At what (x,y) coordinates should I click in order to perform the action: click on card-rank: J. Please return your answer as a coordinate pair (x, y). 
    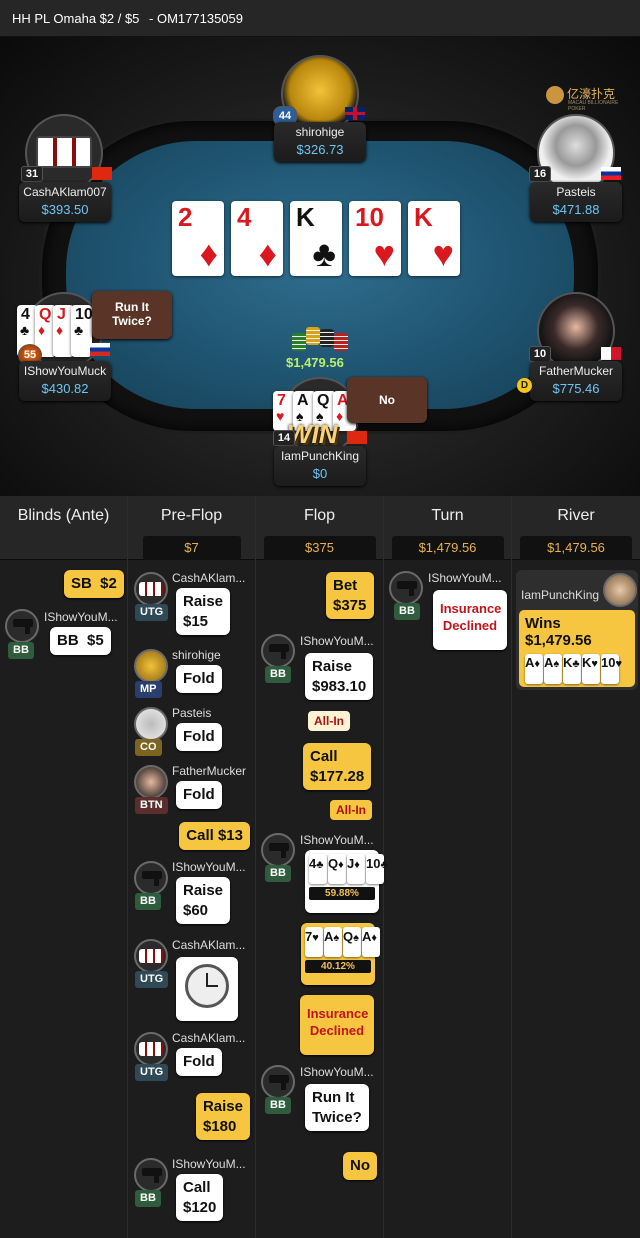
    Looking at the image, I should click on (61, 314).